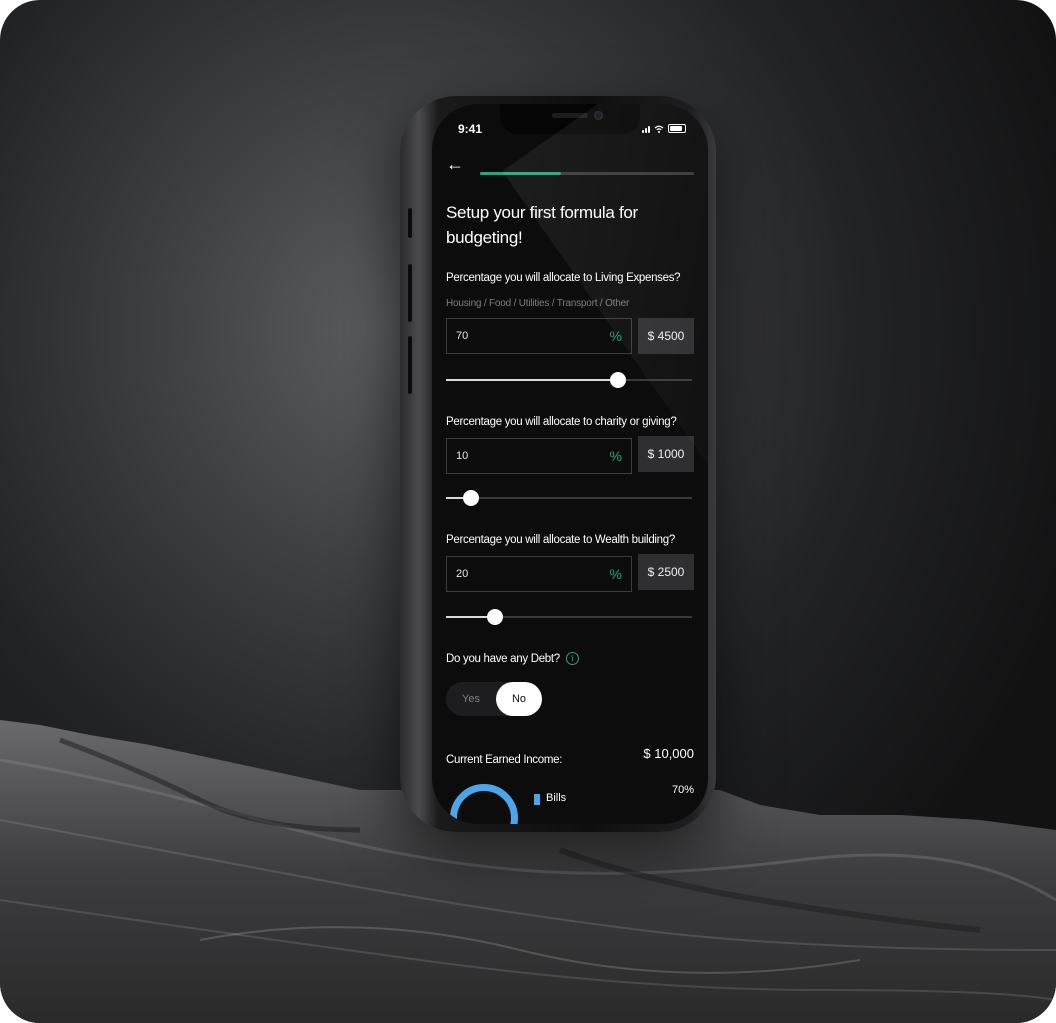 The width and height of the screenshot is (1056, 1023). Describe the element at coordinates (572, 658) in the screenshot. I see `info-circle-icon: i` at that location.